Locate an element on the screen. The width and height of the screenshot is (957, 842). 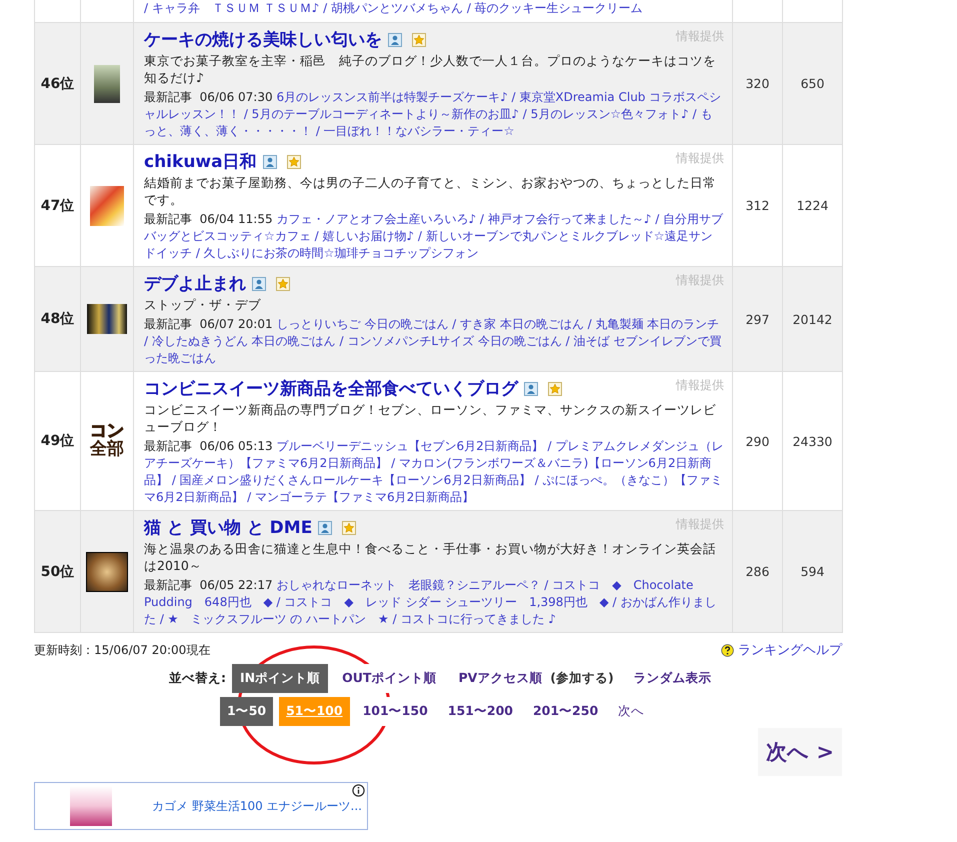
article-link-list: / キャラ弁 ＴＳＵＭ ＴＳＵＭ♪ / 胡桃パンとツバメちゃん / 苺のクッキー生シュークリーム is located at coordinates (393, 8).